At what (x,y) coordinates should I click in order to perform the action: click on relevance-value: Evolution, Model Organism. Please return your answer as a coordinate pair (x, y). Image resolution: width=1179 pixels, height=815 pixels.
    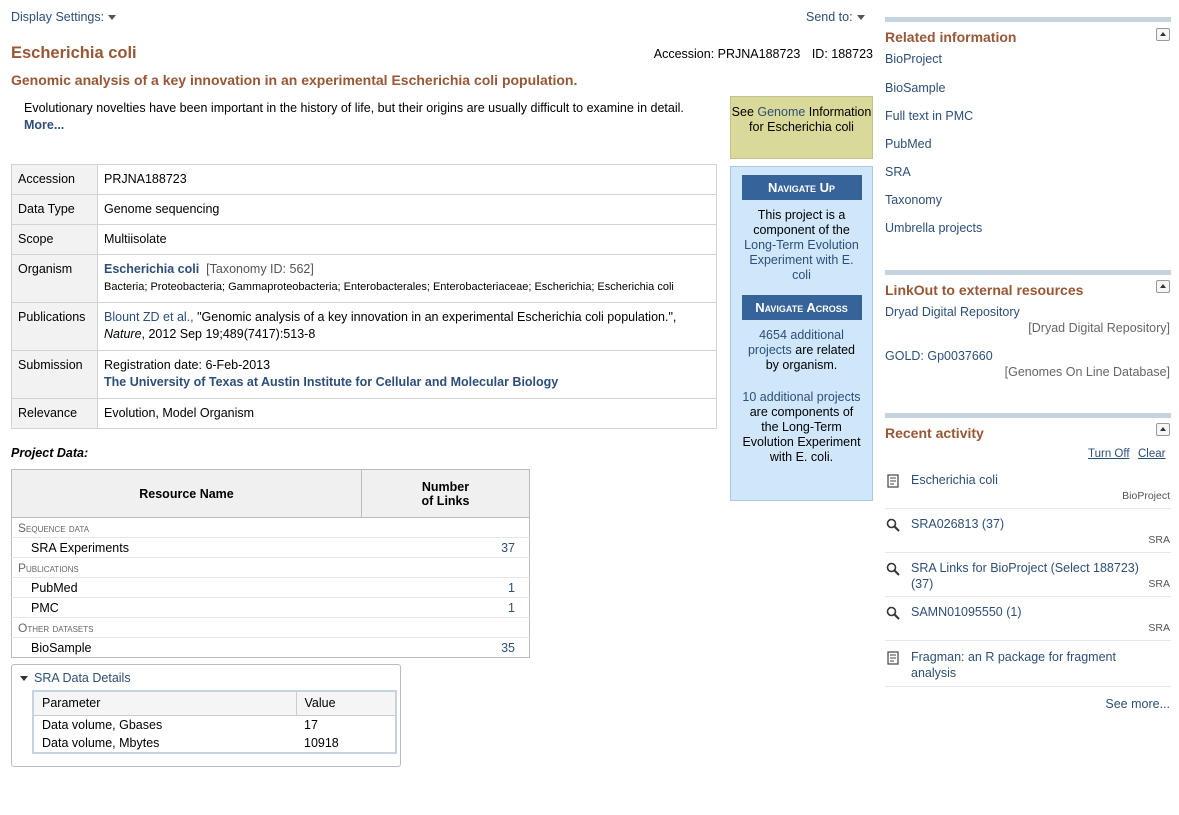
    Looking at the image, I should click on (407, 413).